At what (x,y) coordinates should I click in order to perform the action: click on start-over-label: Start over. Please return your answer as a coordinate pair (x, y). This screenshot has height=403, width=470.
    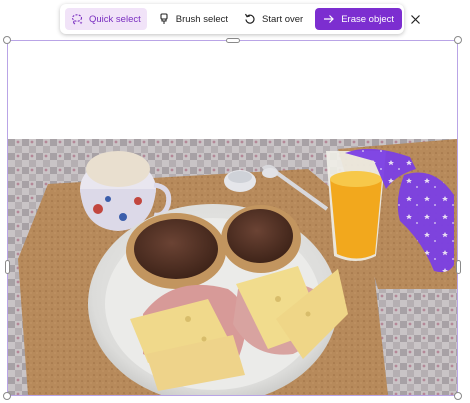
    Looking at the image, I should click on (283, 19).